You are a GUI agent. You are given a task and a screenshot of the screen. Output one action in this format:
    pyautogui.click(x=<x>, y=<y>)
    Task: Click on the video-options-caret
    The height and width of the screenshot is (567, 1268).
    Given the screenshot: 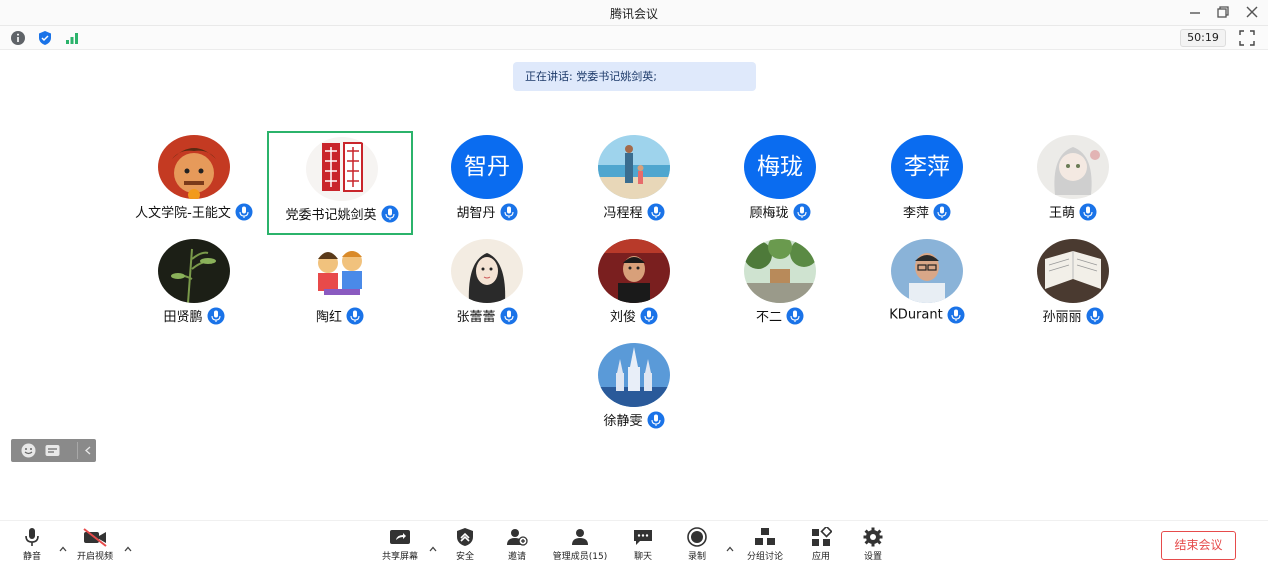 What is the action you would take?
    pyautogui.click(x=128, y=545)
    